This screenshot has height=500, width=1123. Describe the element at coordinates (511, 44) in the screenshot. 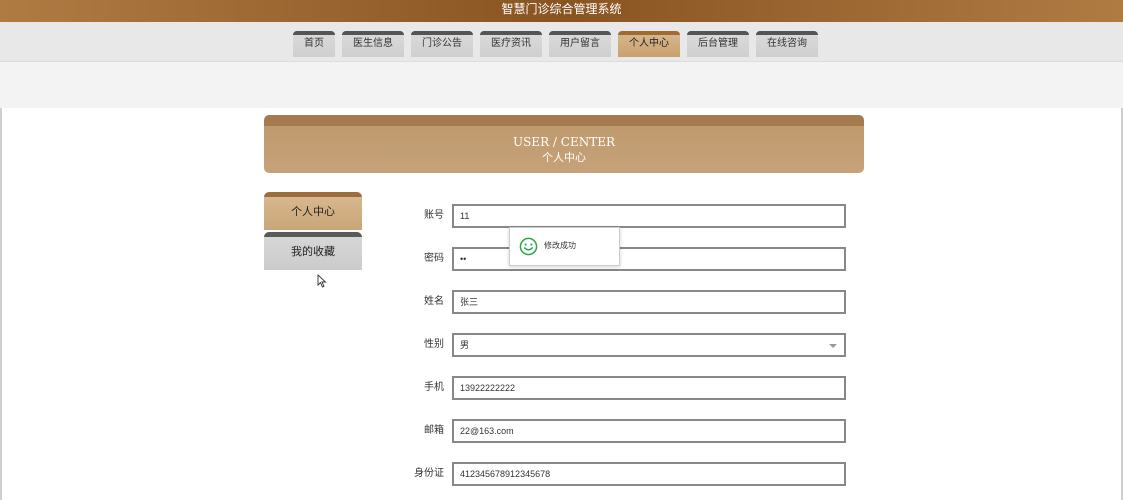

I see `tab-medical-news: 医疗资讯` at that location.